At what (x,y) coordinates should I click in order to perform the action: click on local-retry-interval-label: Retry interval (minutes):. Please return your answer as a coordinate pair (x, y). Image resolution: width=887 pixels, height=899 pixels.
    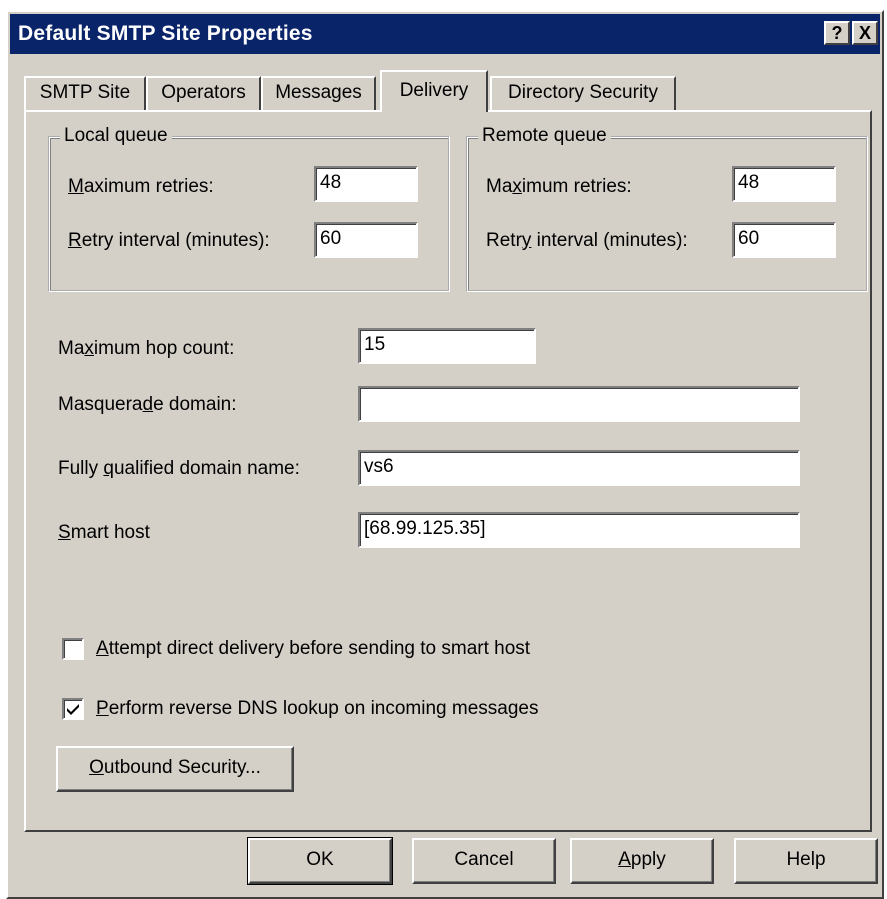
    Looking at the image, I should click on (169, 240).